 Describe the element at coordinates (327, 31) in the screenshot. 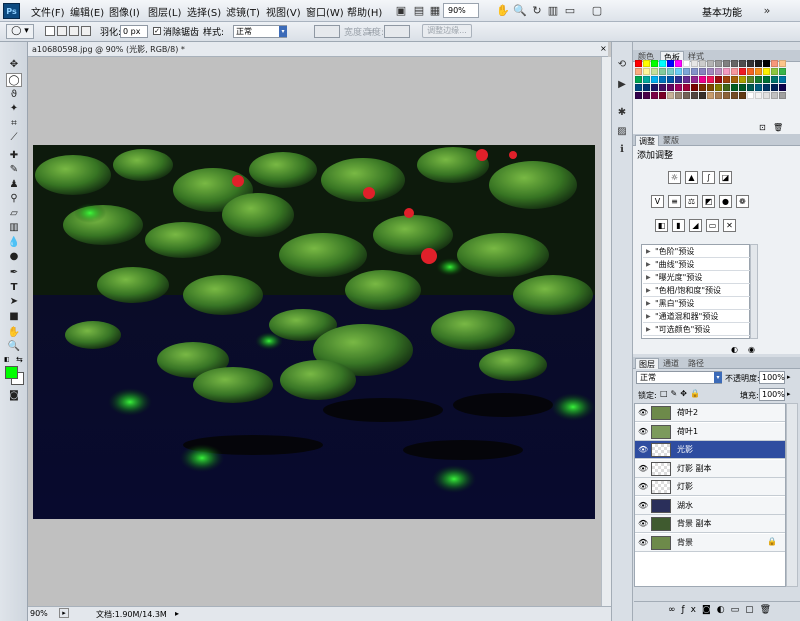

I see `width-input` at that location.